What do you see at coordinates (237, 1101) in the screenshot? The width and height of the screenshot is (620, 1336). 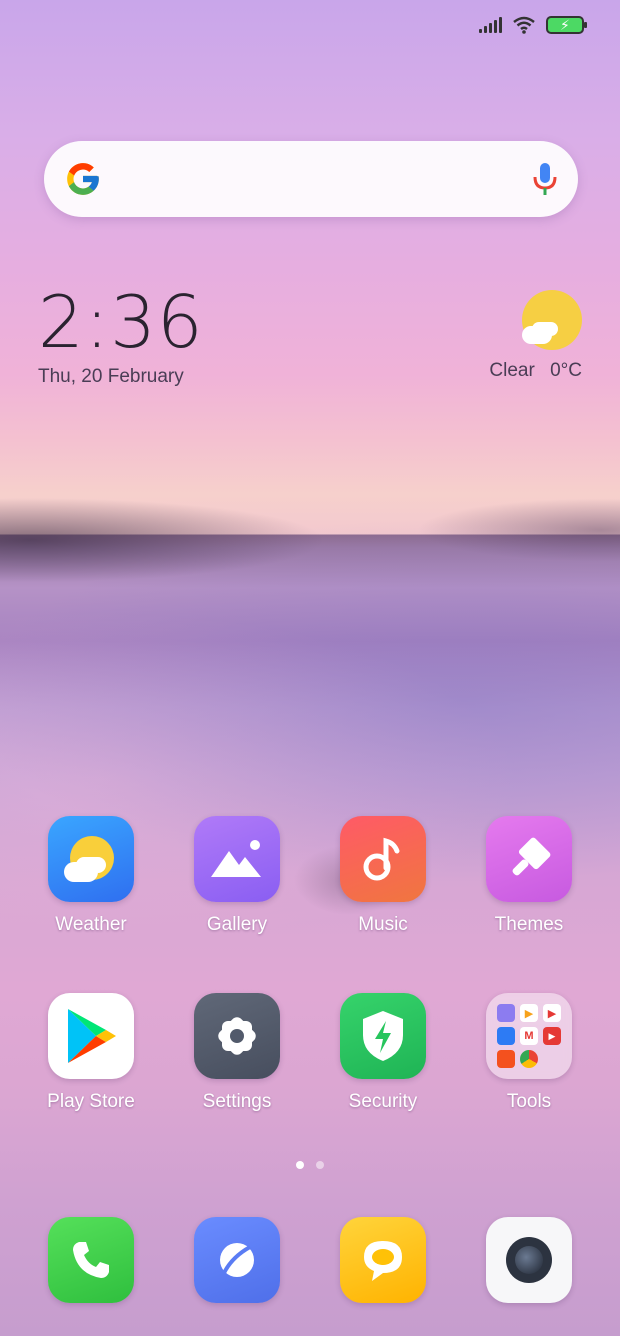 I see `app-label: Settings` at bounding box center [237, 1101].